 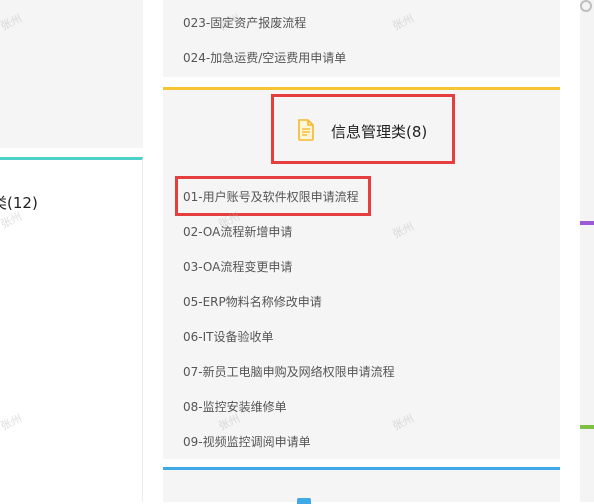 I want to click on next-category-card, so click(x=361, y=485).